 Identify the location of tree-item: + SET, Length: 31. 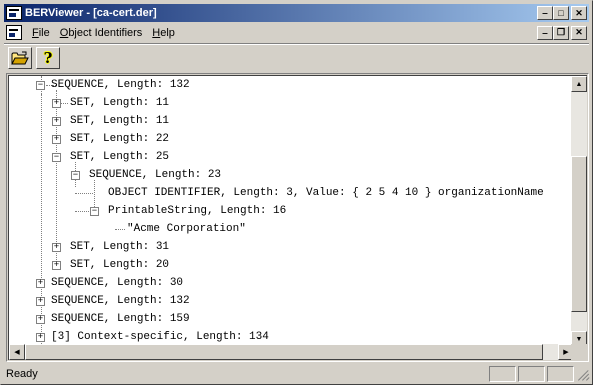
(291, 247).